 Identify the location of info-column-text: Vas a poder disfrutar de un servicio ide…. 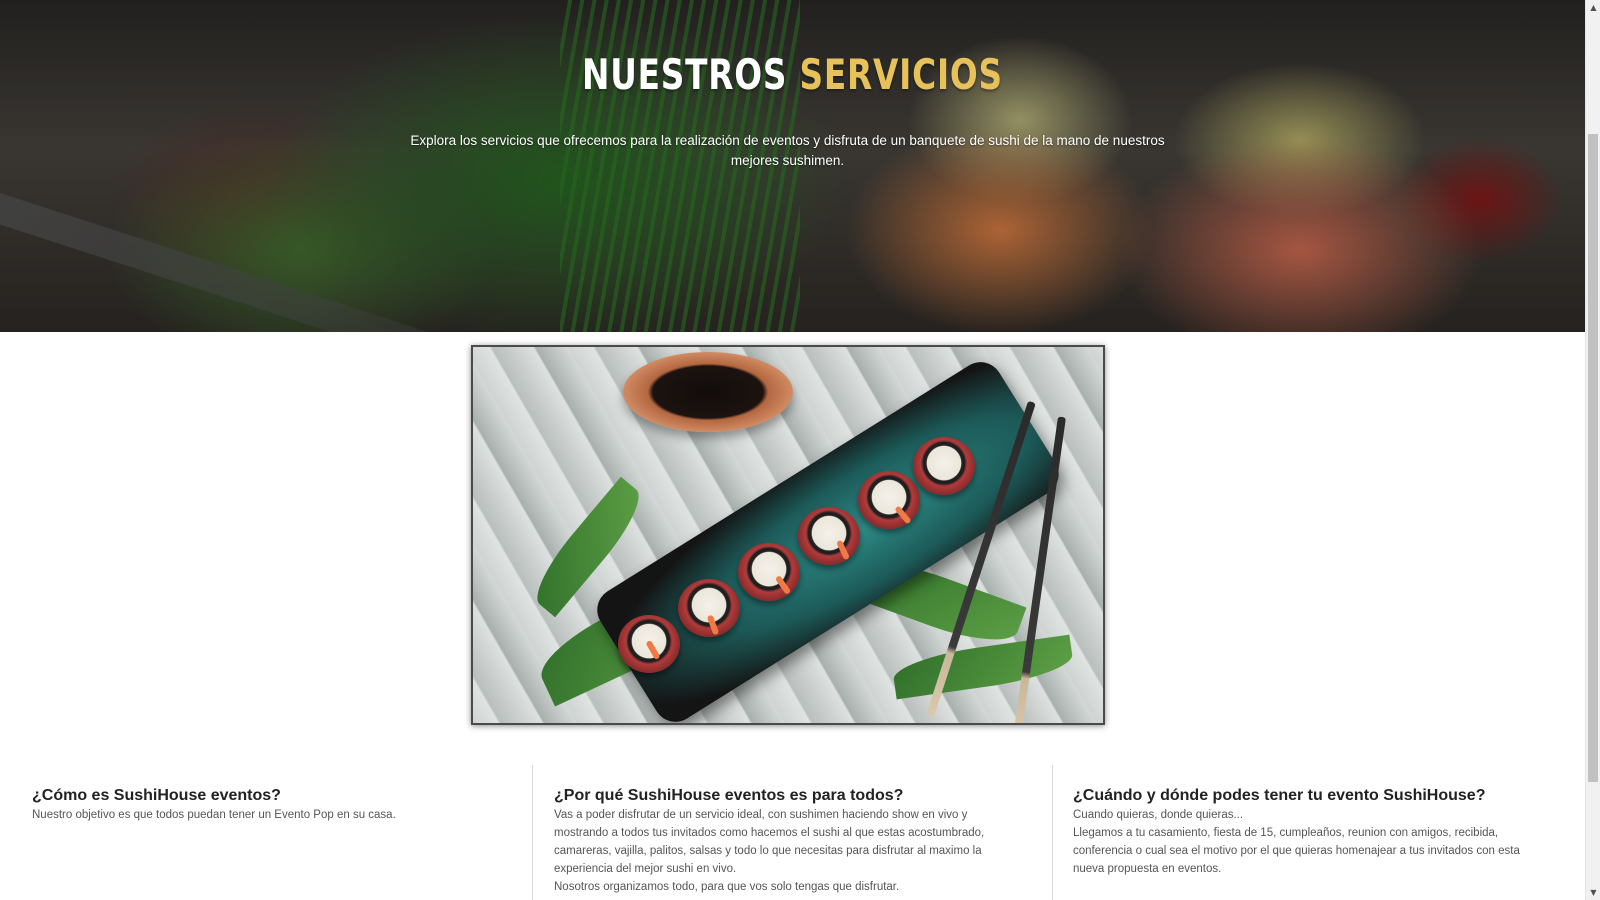
(769, 842).